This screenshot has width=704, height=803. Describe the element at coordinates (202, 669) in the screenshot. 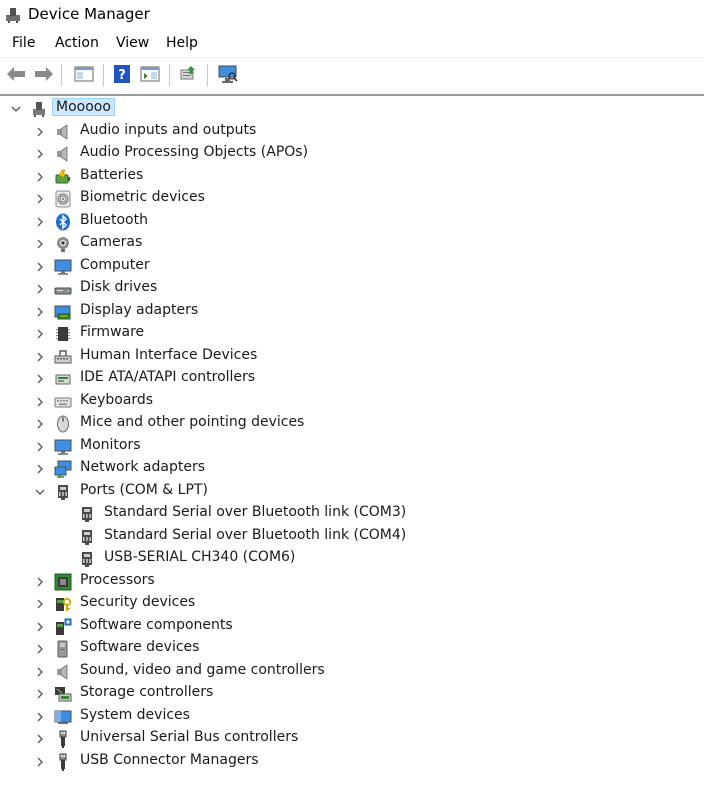

I see `tree-category-label: Sound, video and game controllers` at that location.